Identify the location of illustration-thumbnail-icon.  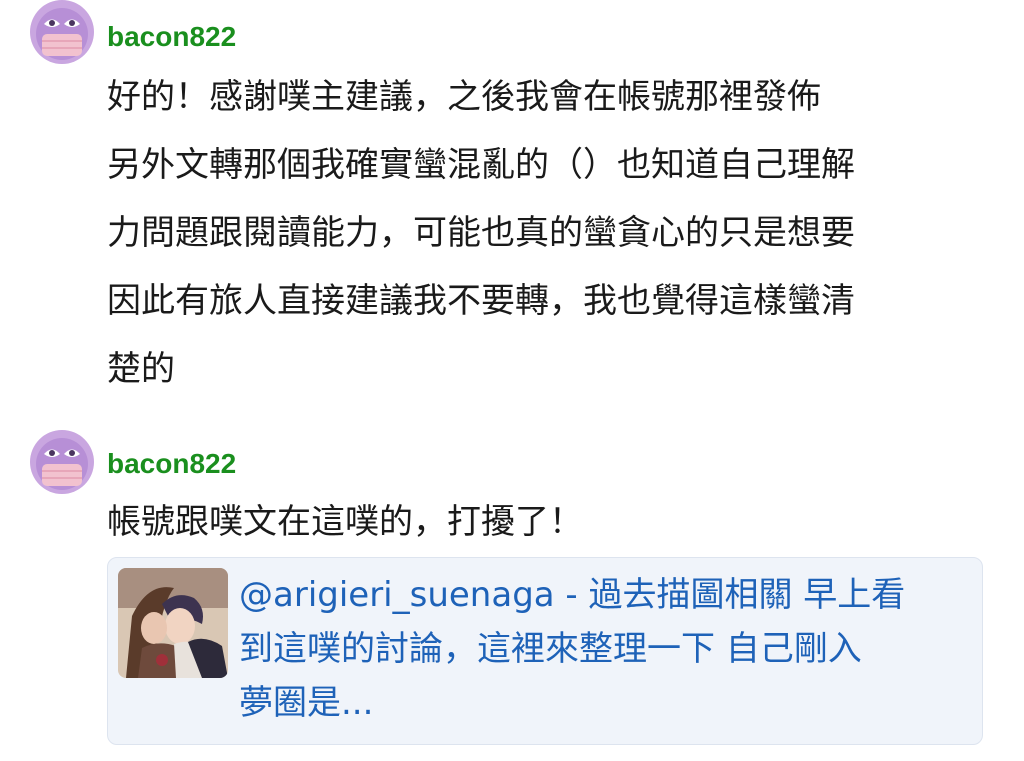
(173, 623).